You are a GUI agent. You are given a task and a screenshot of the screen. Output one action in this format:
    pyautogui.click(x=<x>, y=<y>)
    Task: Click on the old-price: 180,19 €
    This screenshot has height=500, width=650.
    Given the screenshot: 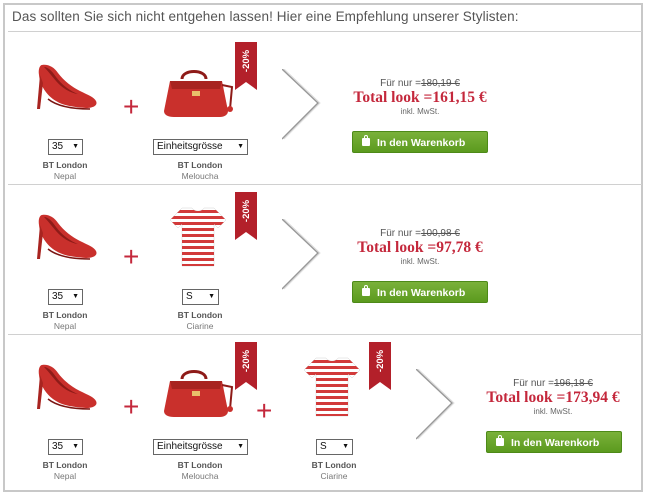 What is the action you would take?
    pyautogui.click(x=440, y=83)
    